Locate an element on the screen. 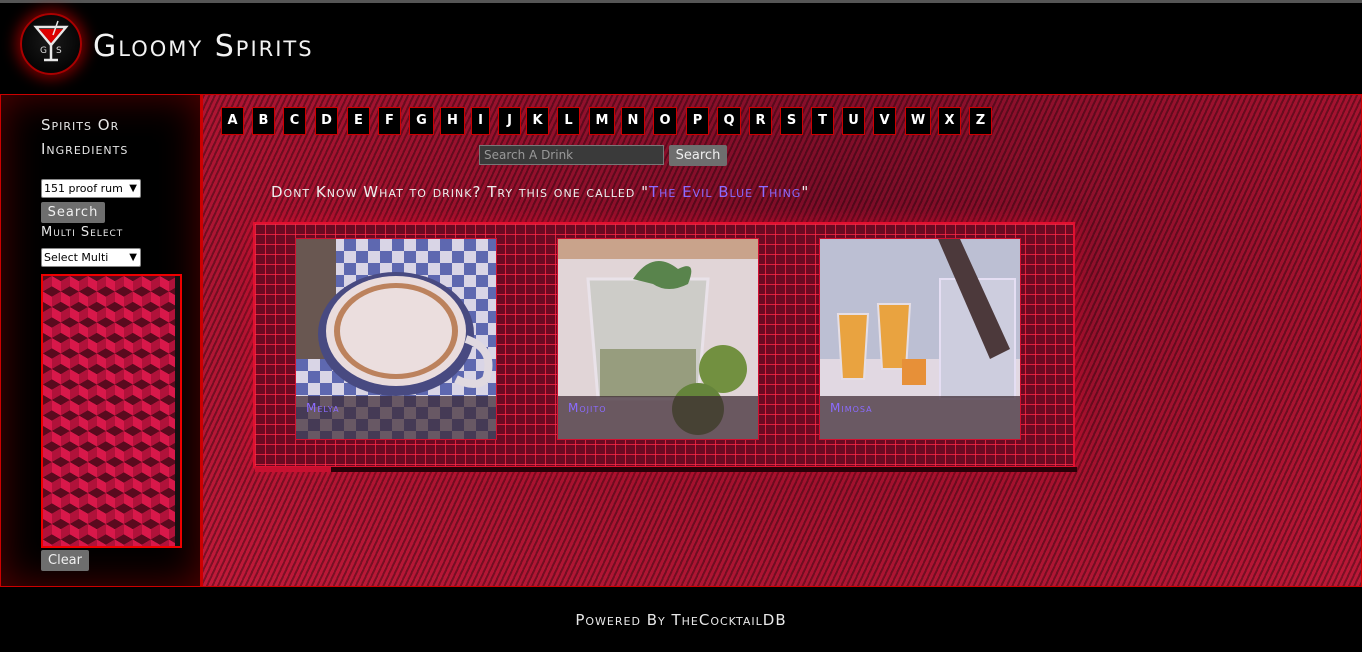  suggestion-close-quote: " is located at coordinates (805, 192).